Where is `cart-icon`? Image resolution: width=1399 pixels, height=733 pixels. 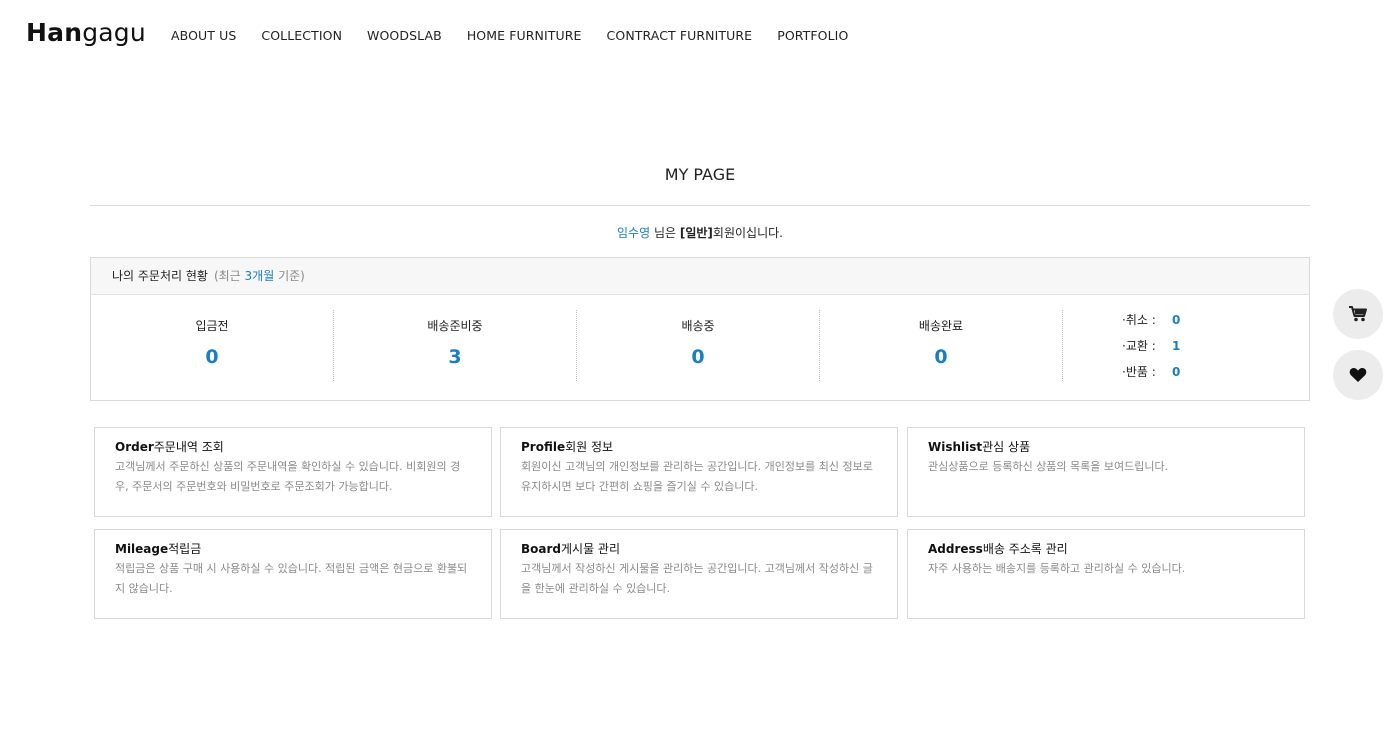 cart-icon is located at coordinates (1358, 314).